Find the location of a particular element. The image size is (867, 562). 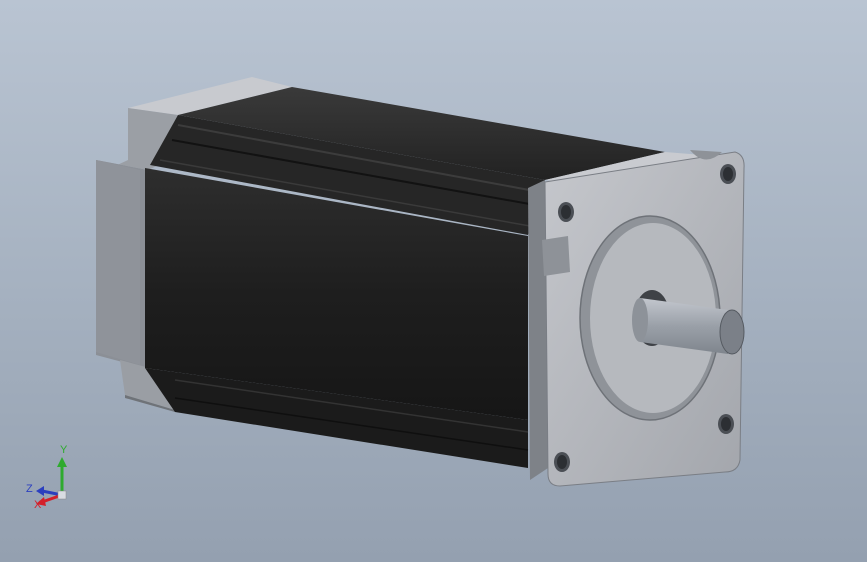

orientation-triad: Y Z X is located at coordinates (50, 475).